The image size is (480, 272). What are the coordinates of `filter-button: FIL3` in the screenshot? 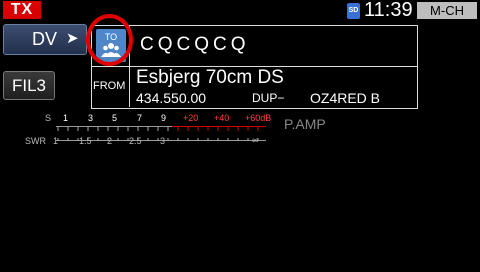 It's located at (29, 85).